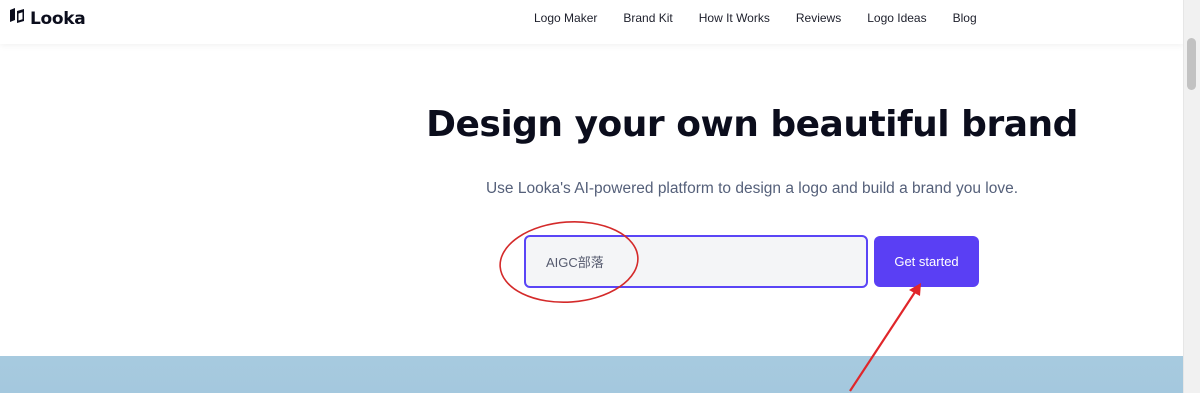 This screenshot has width=1200, height=393. What do you see at coordinates (1191, 196) in the screenshot?
I see `vertical-scrollbar` at bounding box center [1191, 196].